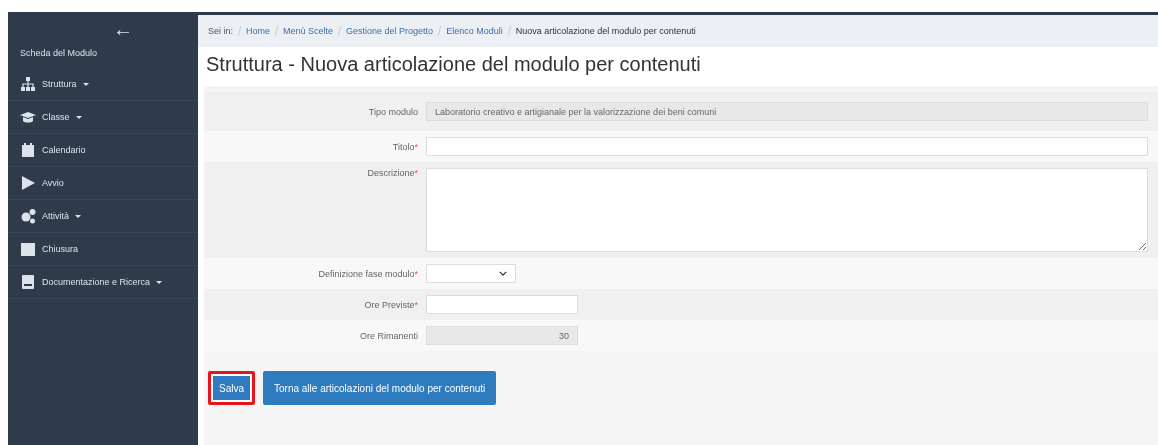  Describe the element at coordinates (28, 150) in the screenshot. I see `calendar-icon` at that location.